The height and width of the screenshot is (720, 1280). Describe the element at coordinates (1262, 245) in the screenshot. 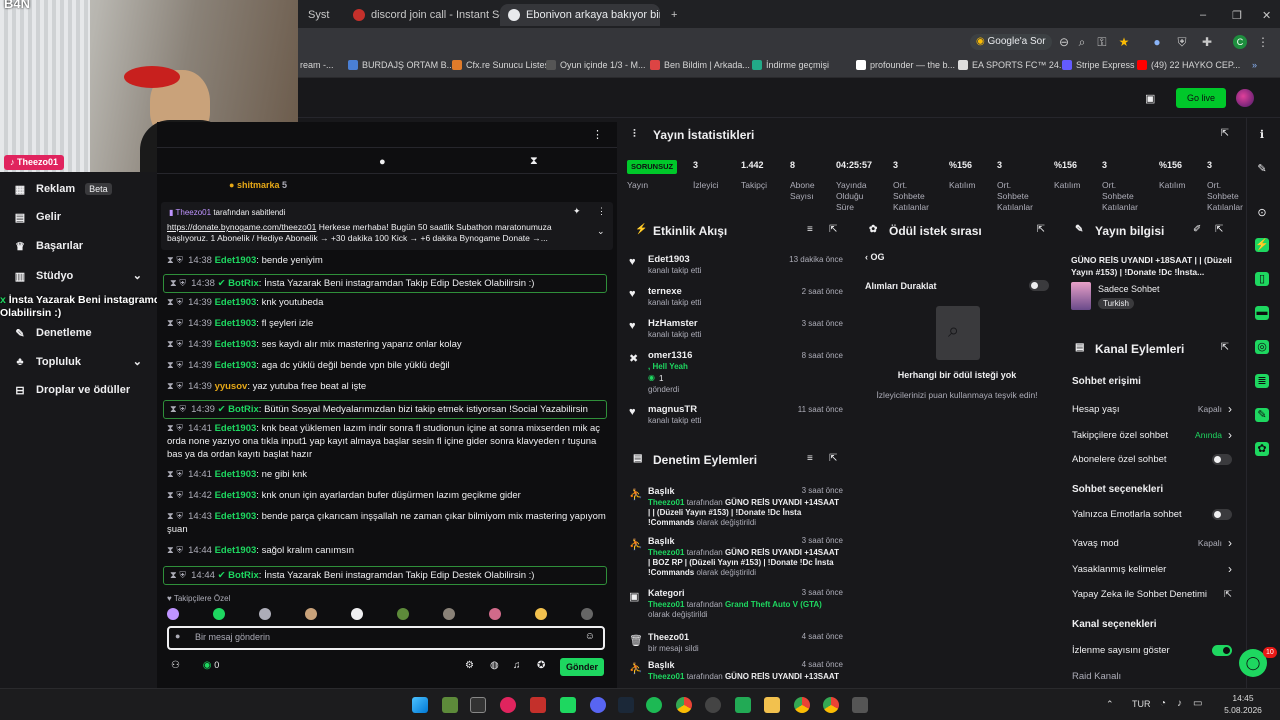

I see `lightning-icon: ⚡` at that location.